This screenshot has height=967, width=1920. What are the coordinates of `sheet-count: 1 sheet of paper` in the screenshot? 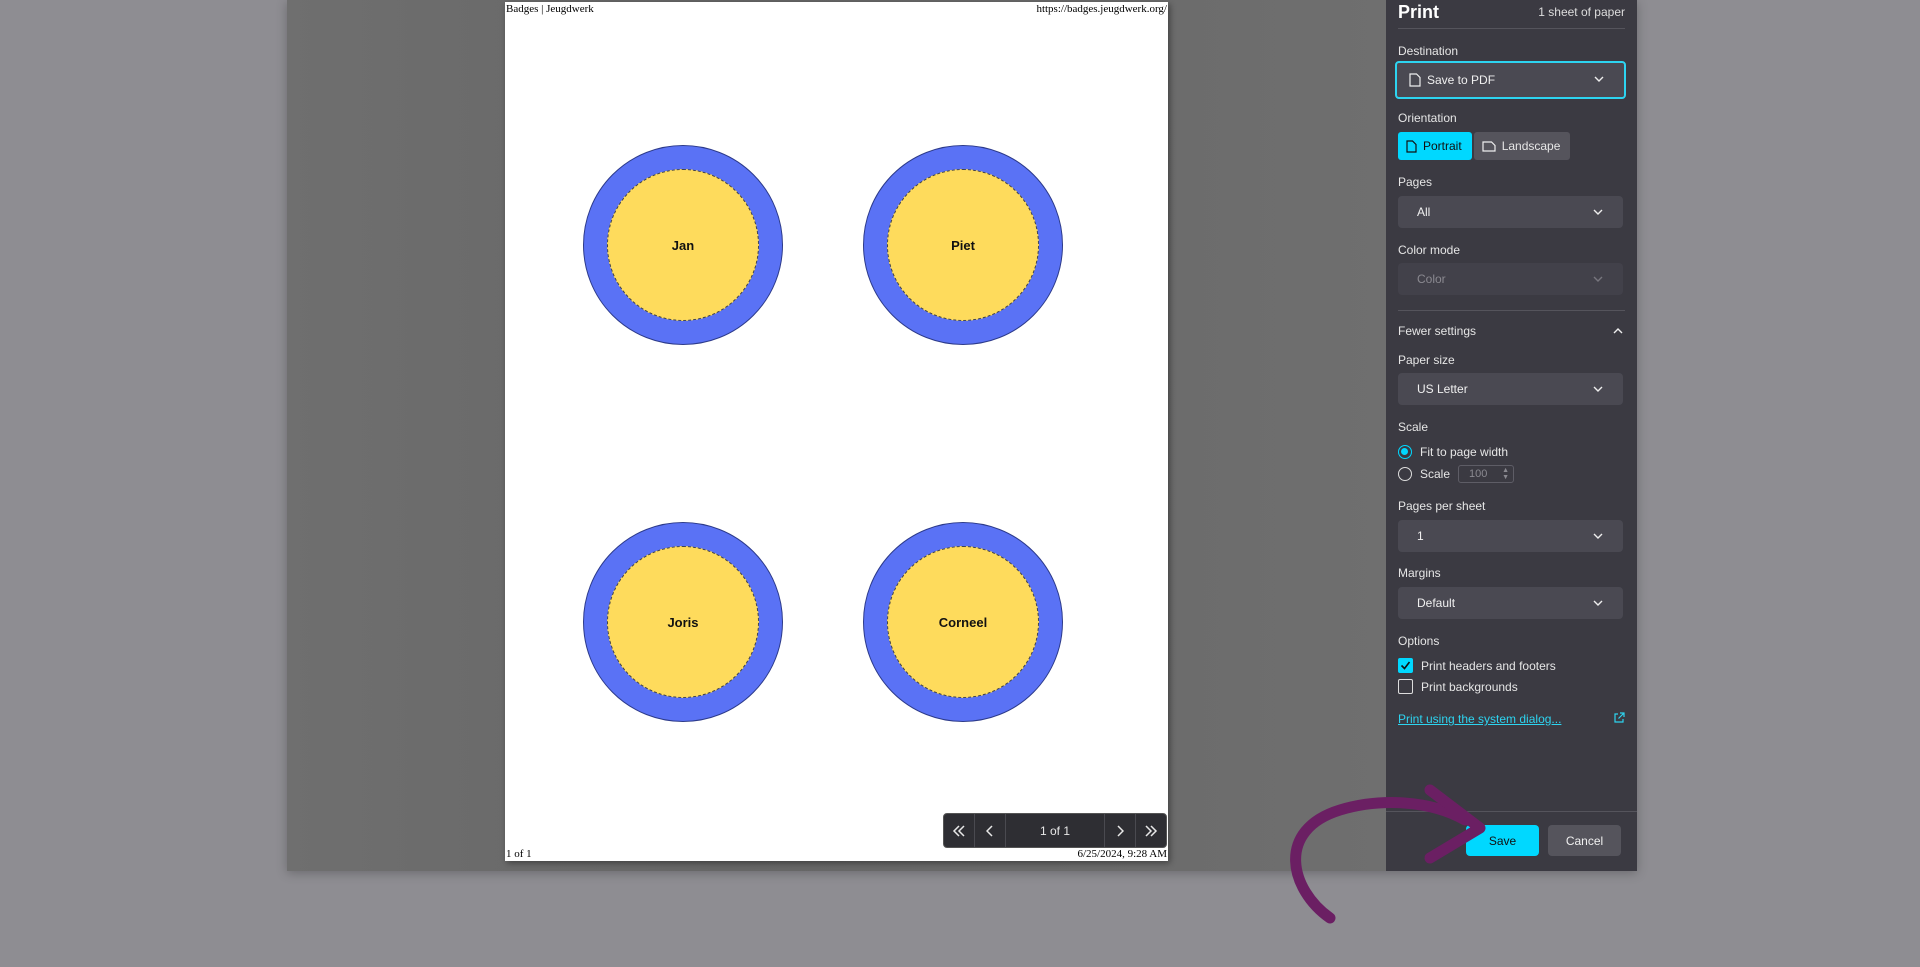 It's located at (1581, 12).